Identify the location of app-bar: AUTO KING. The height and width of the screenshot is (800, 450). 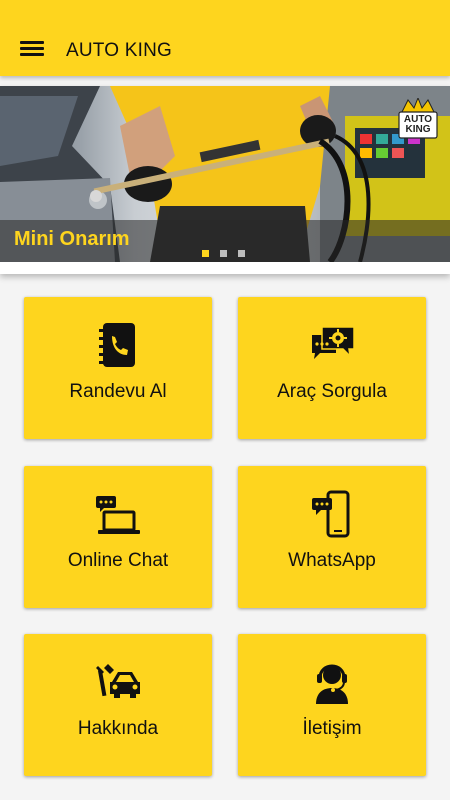
(225, 38).